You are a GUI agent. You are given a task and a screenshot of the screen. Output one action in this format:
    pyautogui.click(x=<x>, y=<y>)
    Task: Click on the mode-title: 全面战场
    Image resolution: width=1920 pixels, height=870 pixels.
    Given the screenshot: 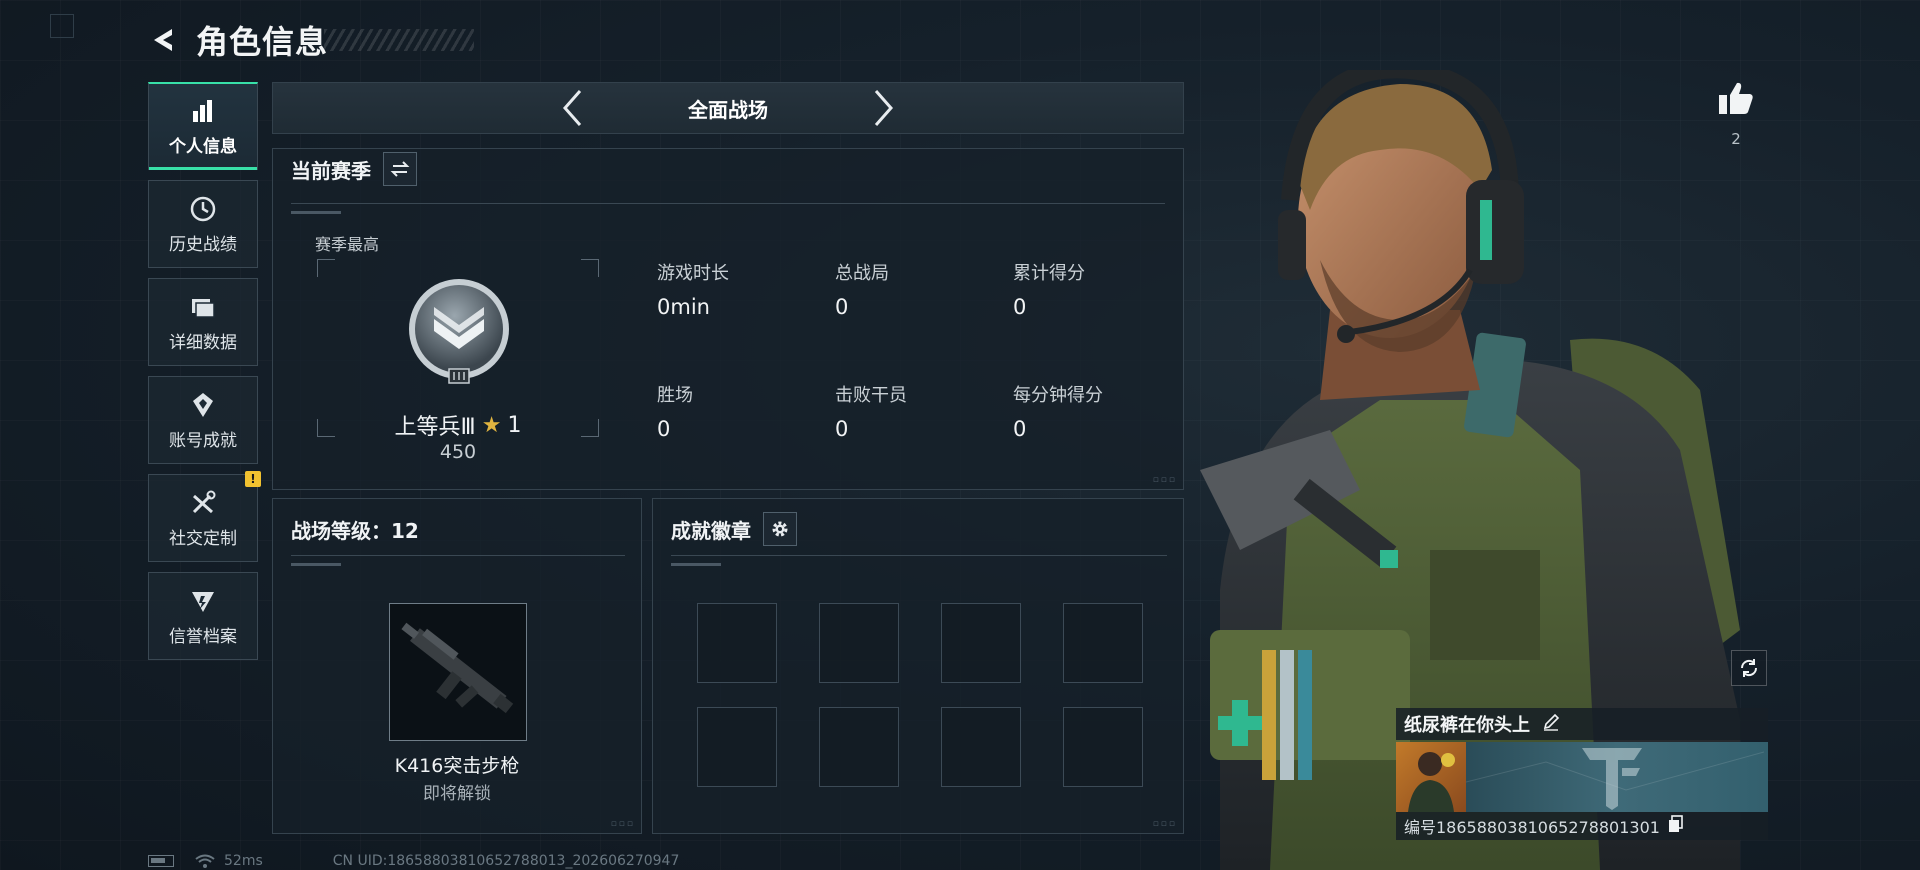 What is the action you would take?
    pyautogui.click(x=728, y=109)
    